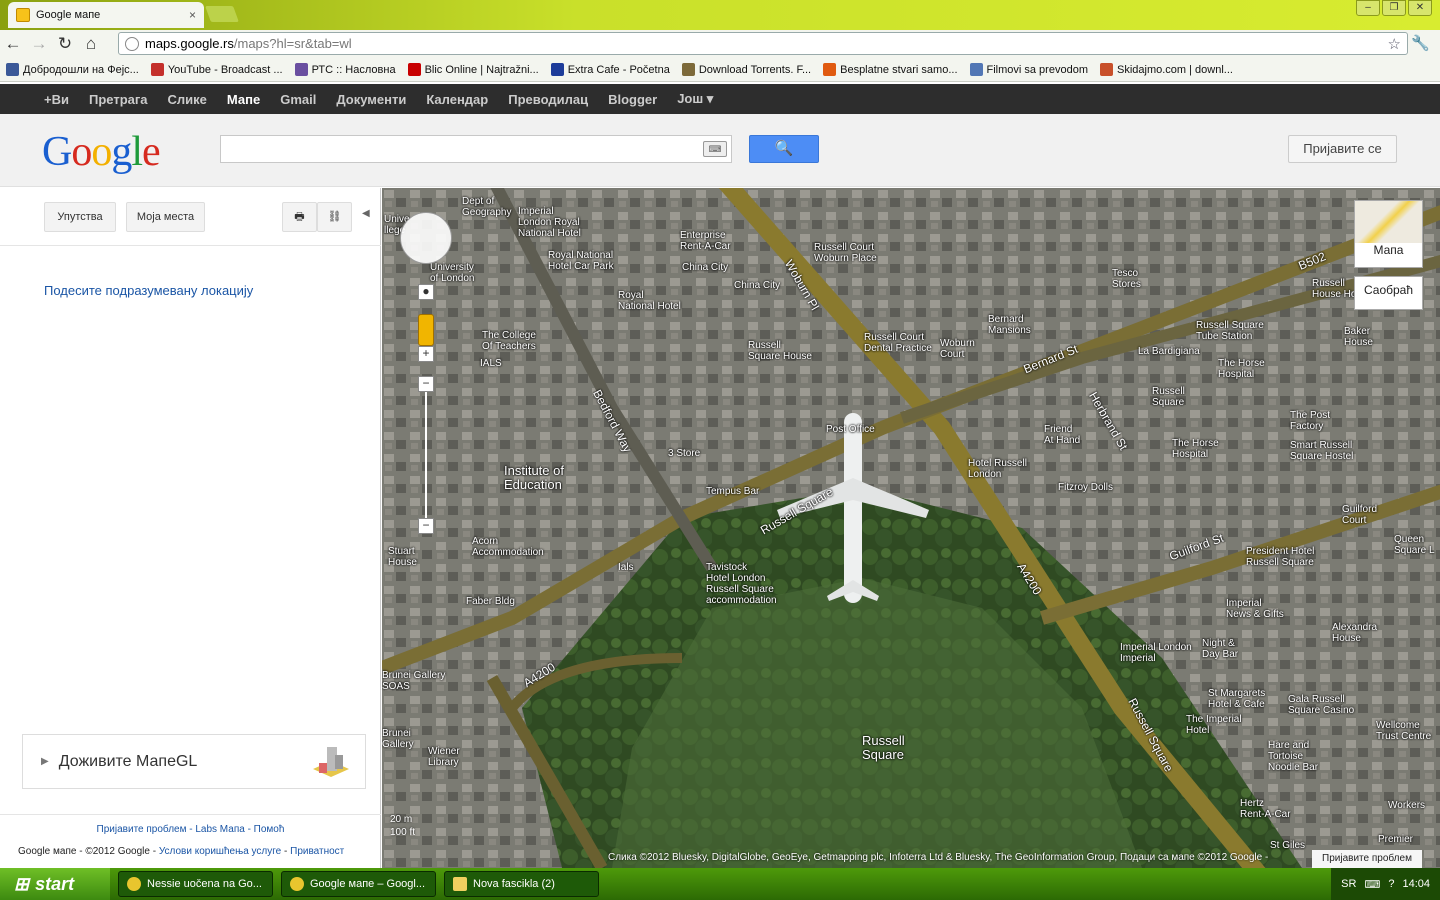  What do you see at coordinates (1394, 44) in the screenshot?
I see `bookmark-star-icon: ☆` at bounding box center [1394, 44].